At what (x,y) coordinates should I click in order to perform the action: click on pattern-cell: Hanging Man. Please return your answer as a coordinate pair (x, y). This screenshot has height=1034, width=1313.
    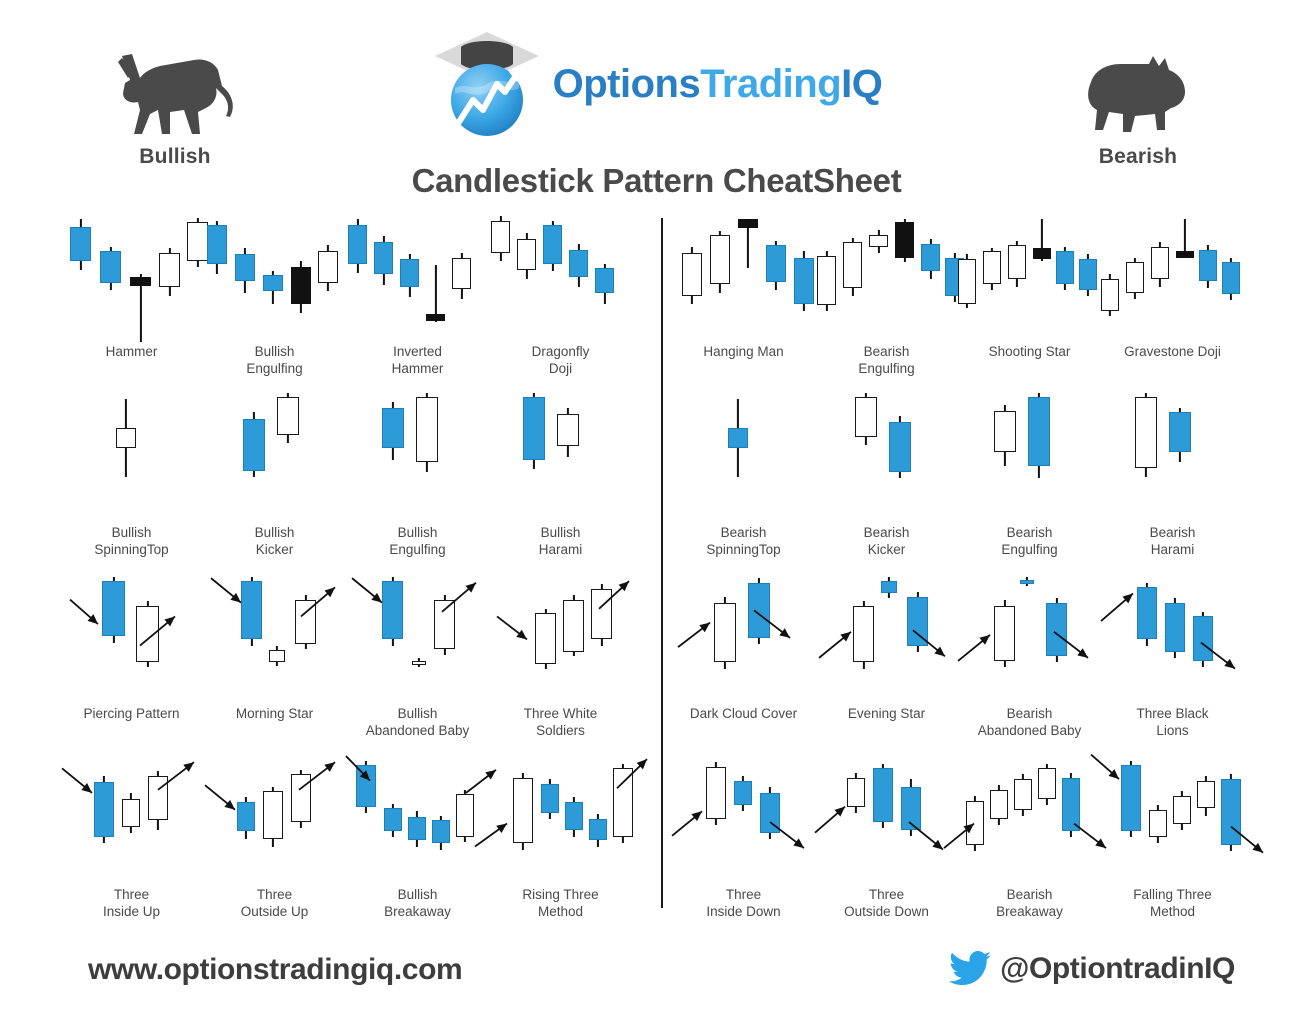
    Looking at the image, I should click on (743, 300).